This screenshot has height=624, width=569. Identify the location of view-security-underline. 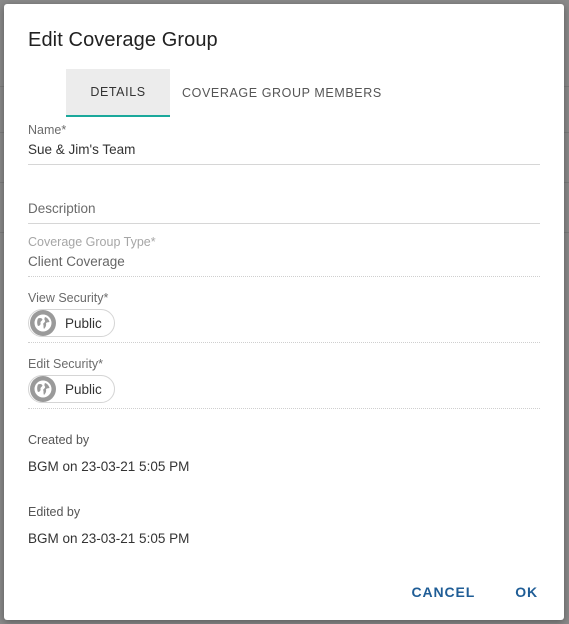
(284, 342).